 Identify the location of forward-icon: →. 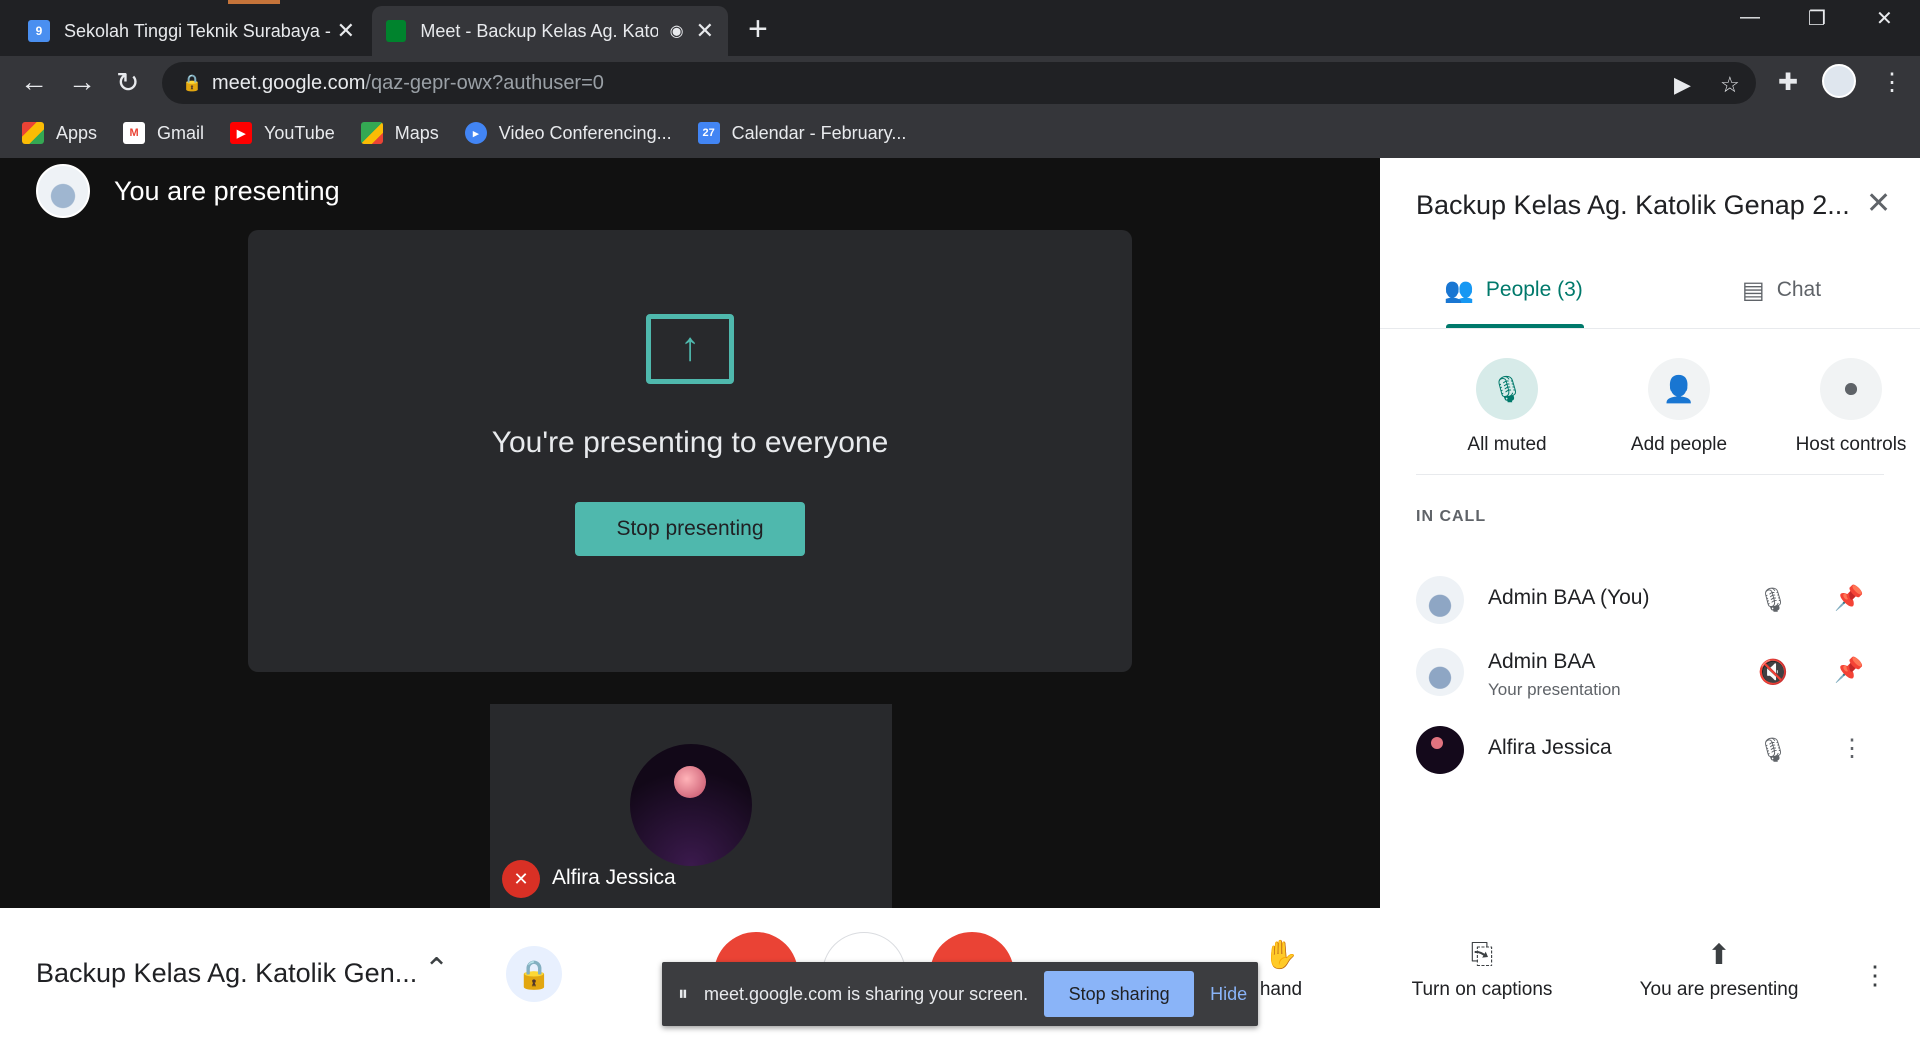
(82, 82).